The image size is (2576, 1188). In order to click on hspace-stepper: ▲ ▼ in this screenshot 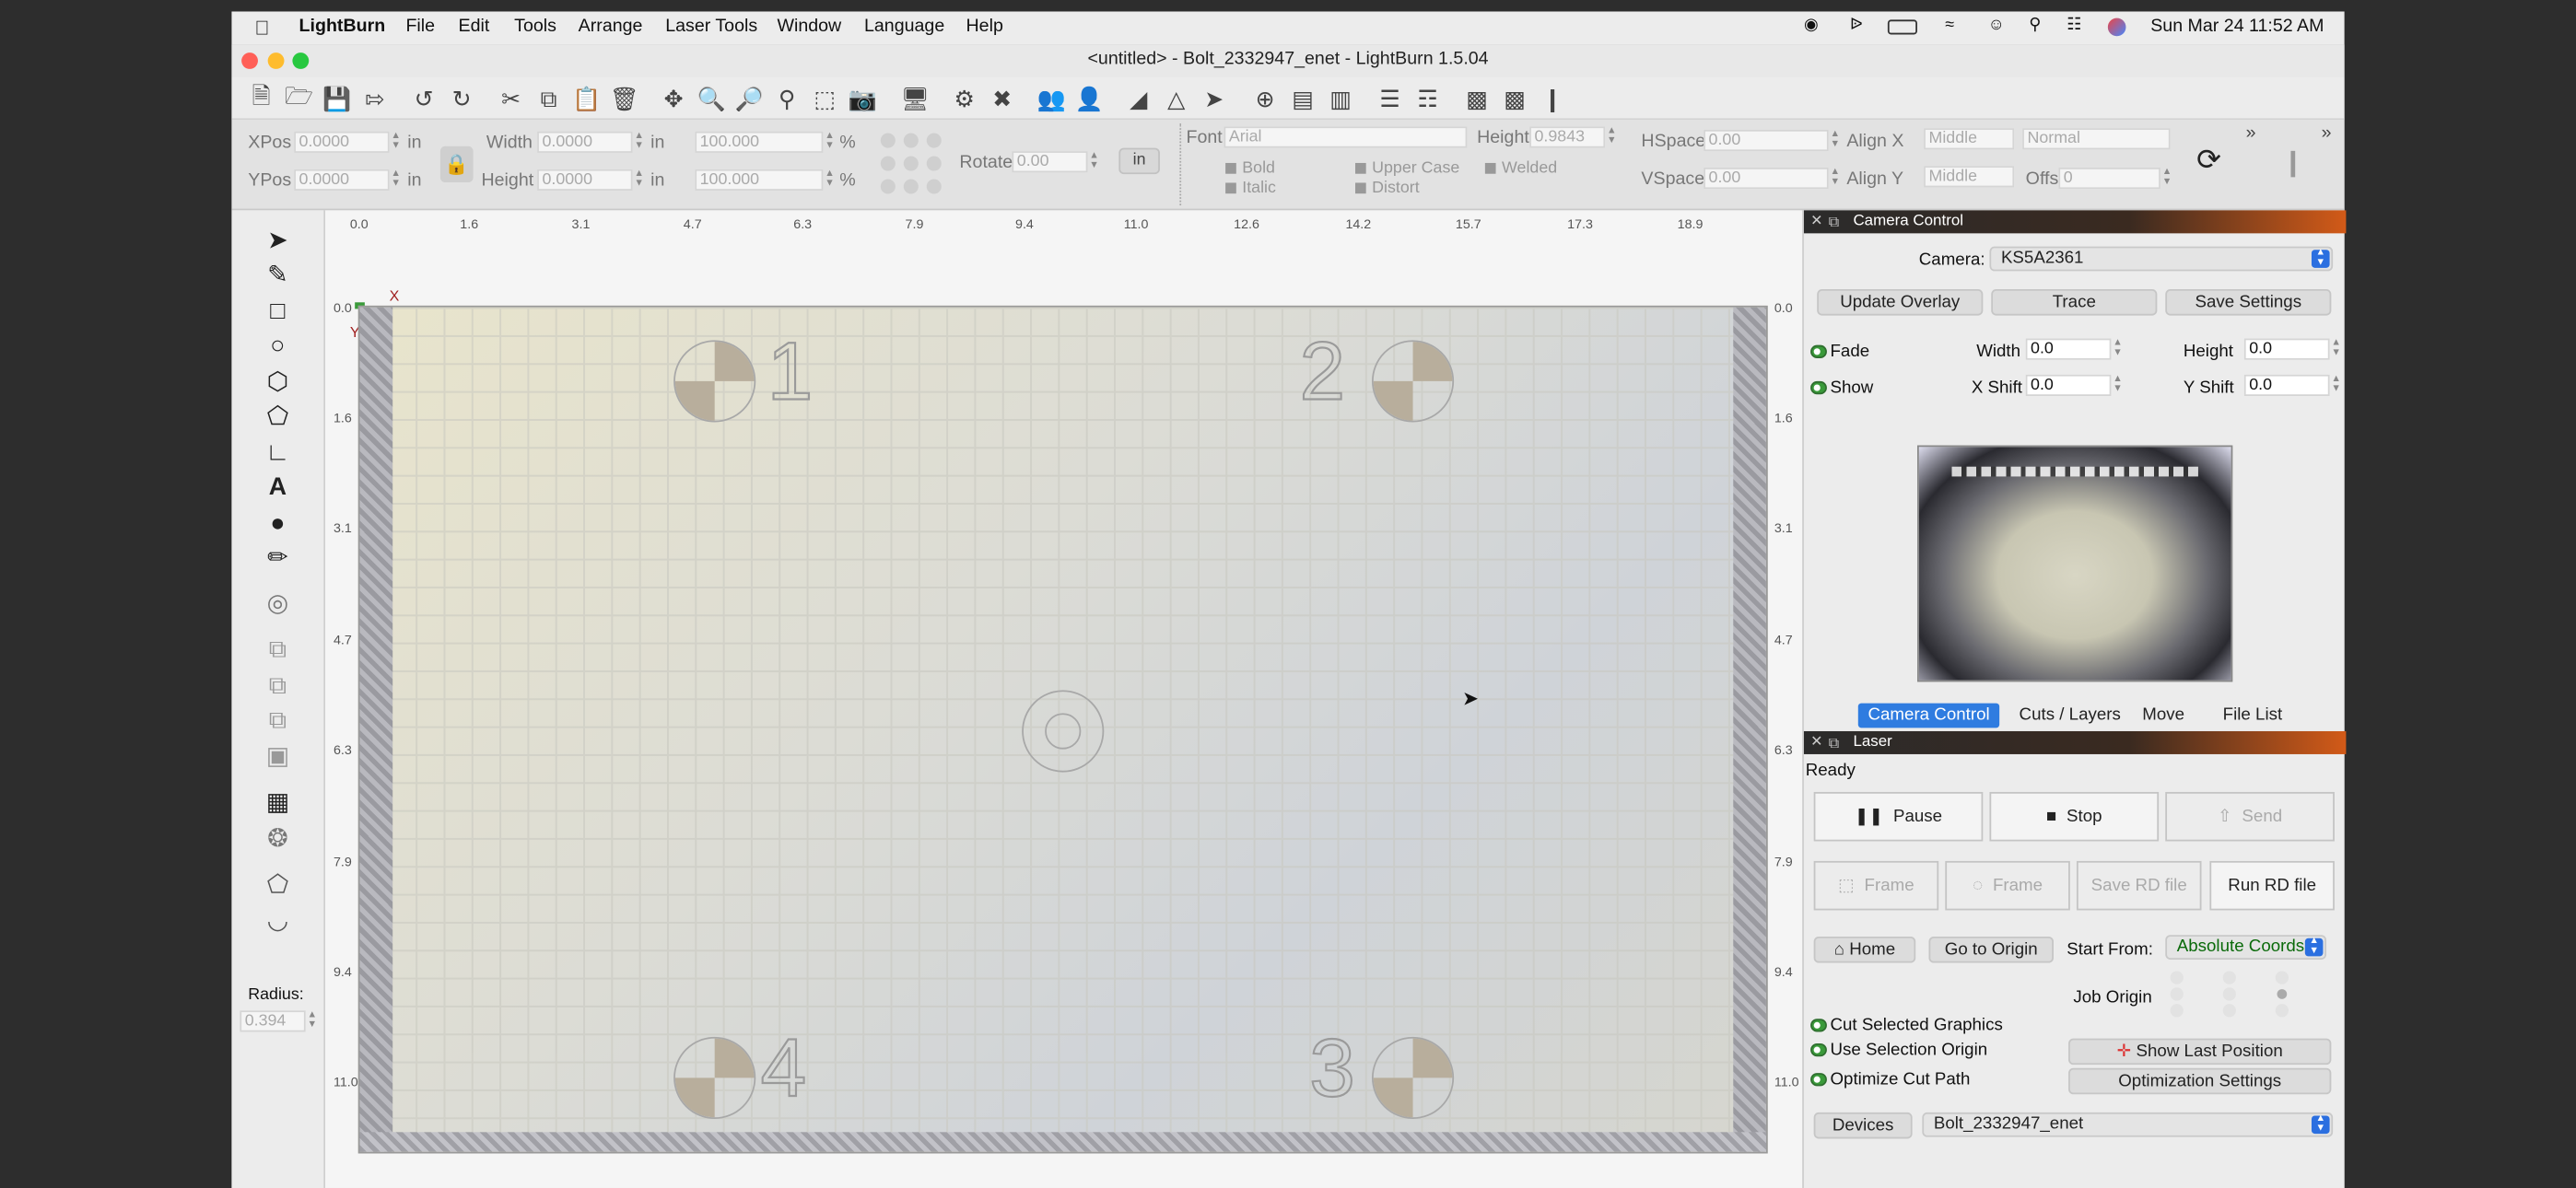, I will do `click(1835, 140)`.